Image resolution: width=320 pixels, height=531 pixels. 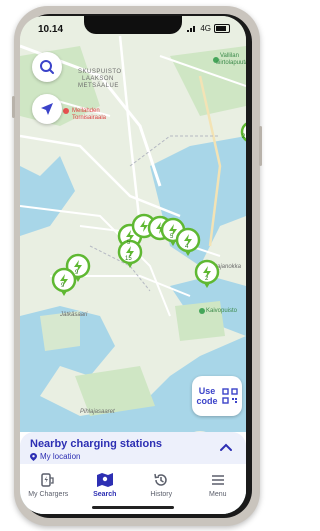 I want to click on history-icon, so click(x=160, y=479).